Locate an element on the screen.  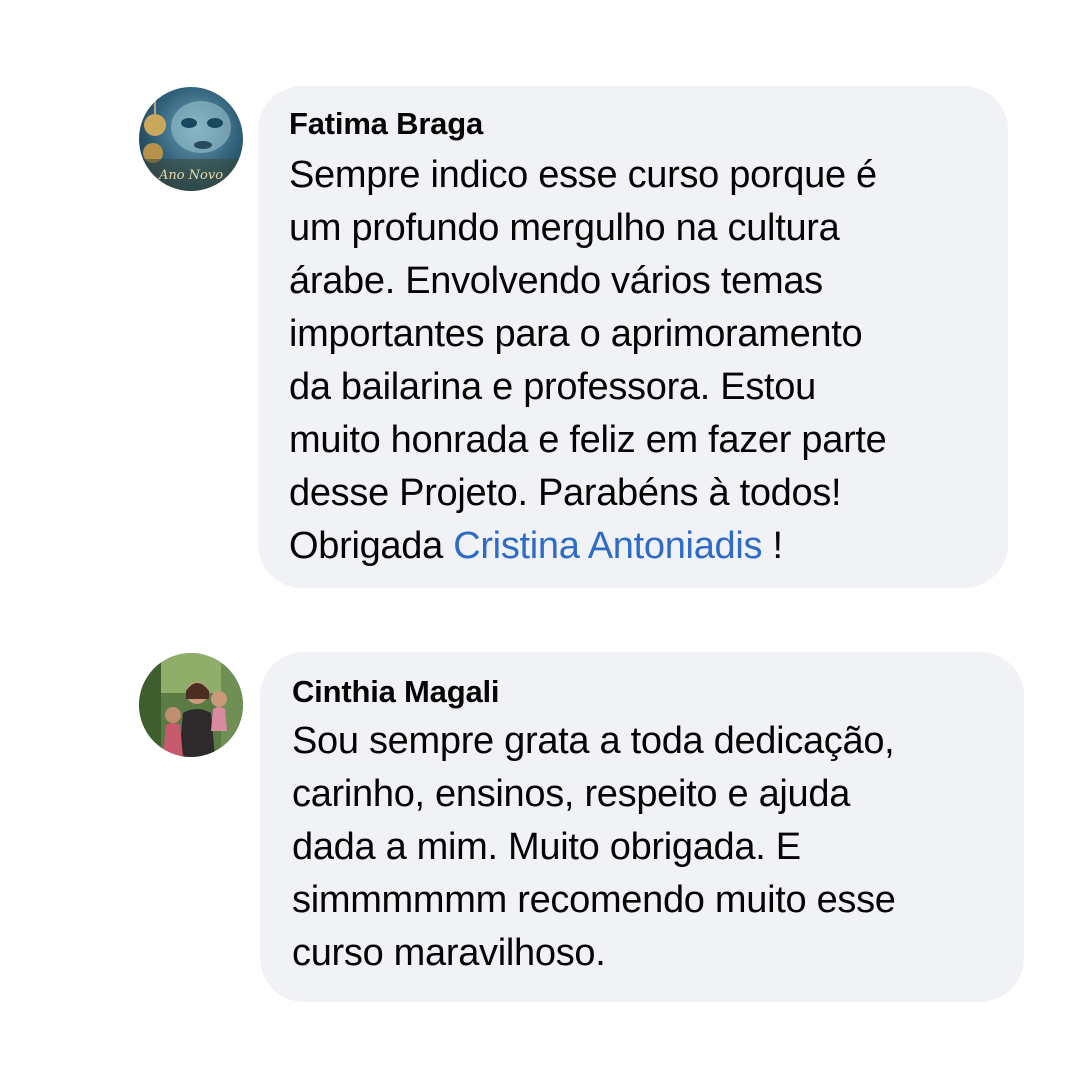
profile-photo-icon is located at coordinates (191, 705).